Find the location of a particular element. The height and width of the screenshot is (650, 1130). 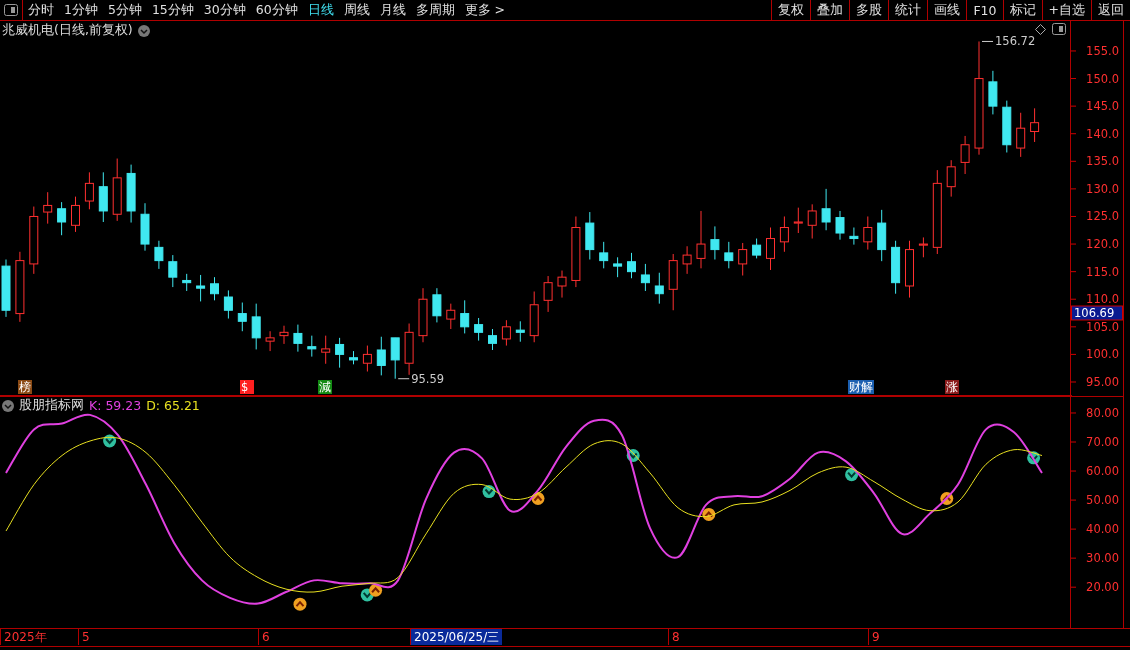

toolbar-button: 多股 is located at coordinates (869, 10).